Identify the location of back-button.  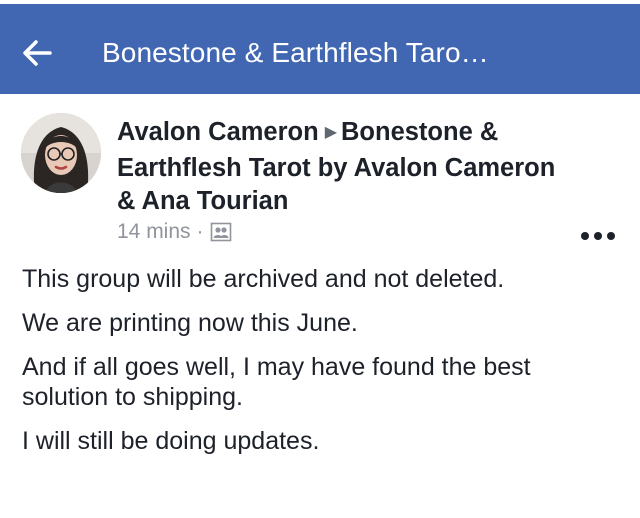
(40, 54).